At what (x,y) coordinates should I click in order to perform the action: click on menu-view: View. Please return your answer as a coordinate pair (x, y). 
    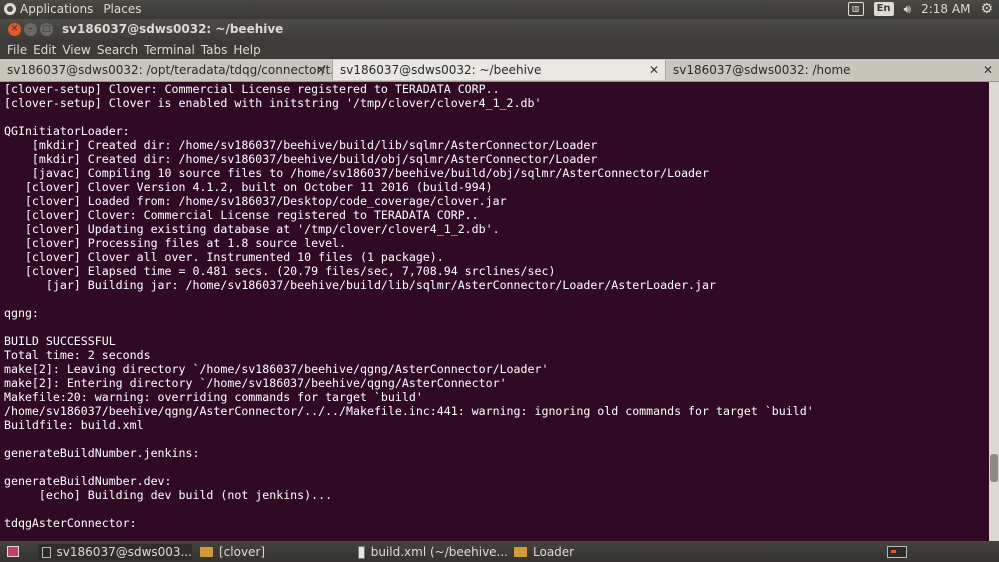
    Looking at the image, I should click on (76, 50).